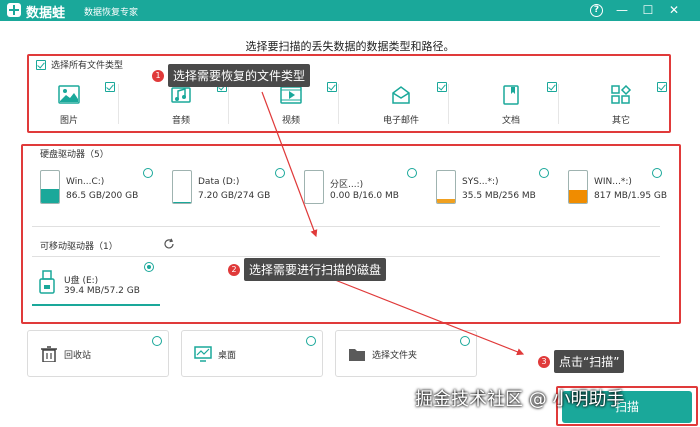 The image size is (700, 427). What do you see at coordinates (357, 355) in the screenshot?
I see `folder-icon` at bounding box center [357, 355].